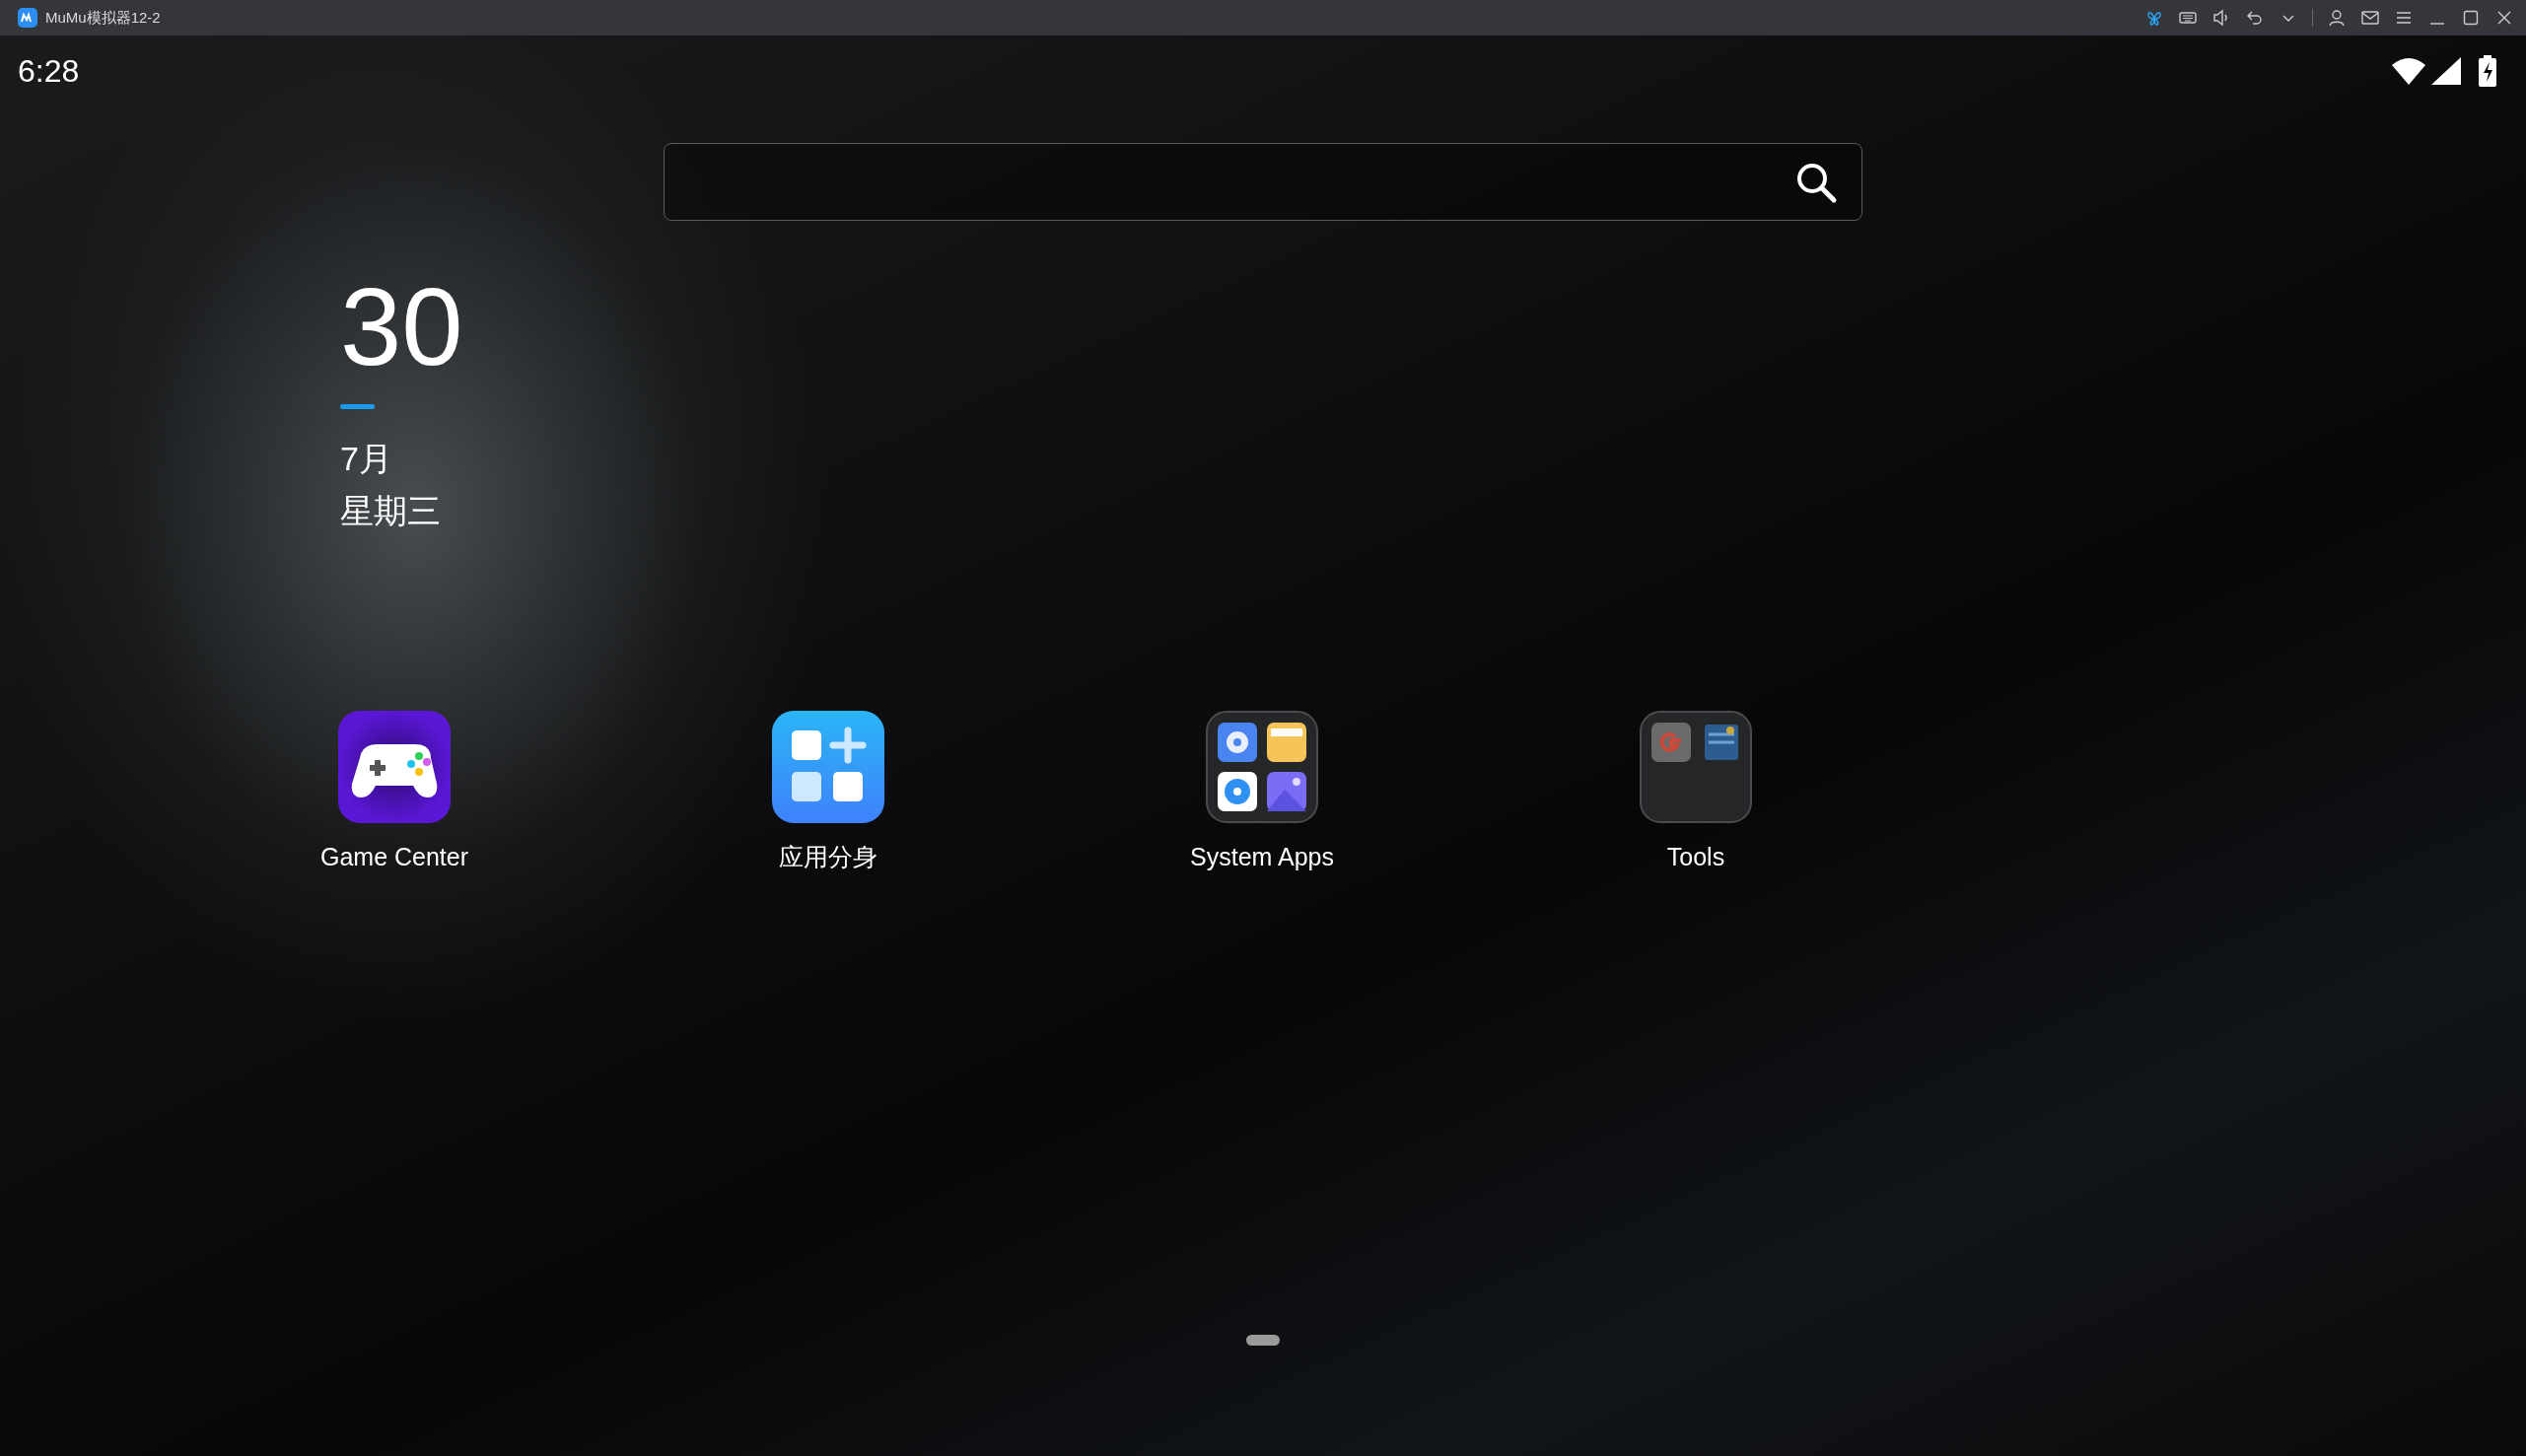 This screenshot has height=1456, width=2526. Describe the element at coordinates (390, 510) in the screenshot. I see `date-weekday: 星期三` at that location.